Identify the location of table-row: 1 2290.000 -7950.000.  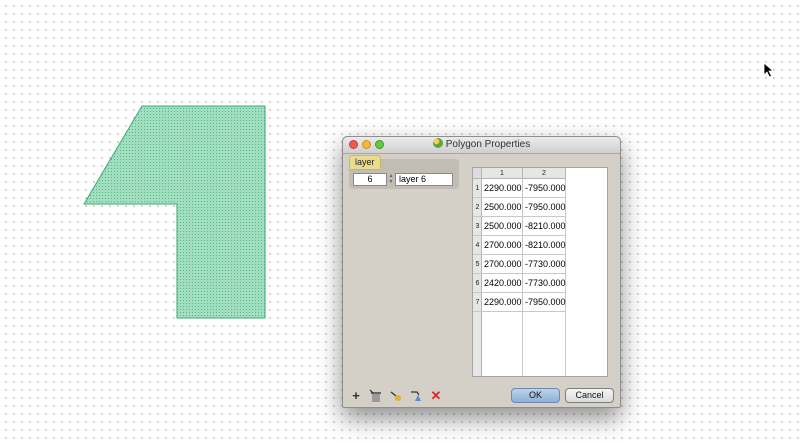
(519, 188).